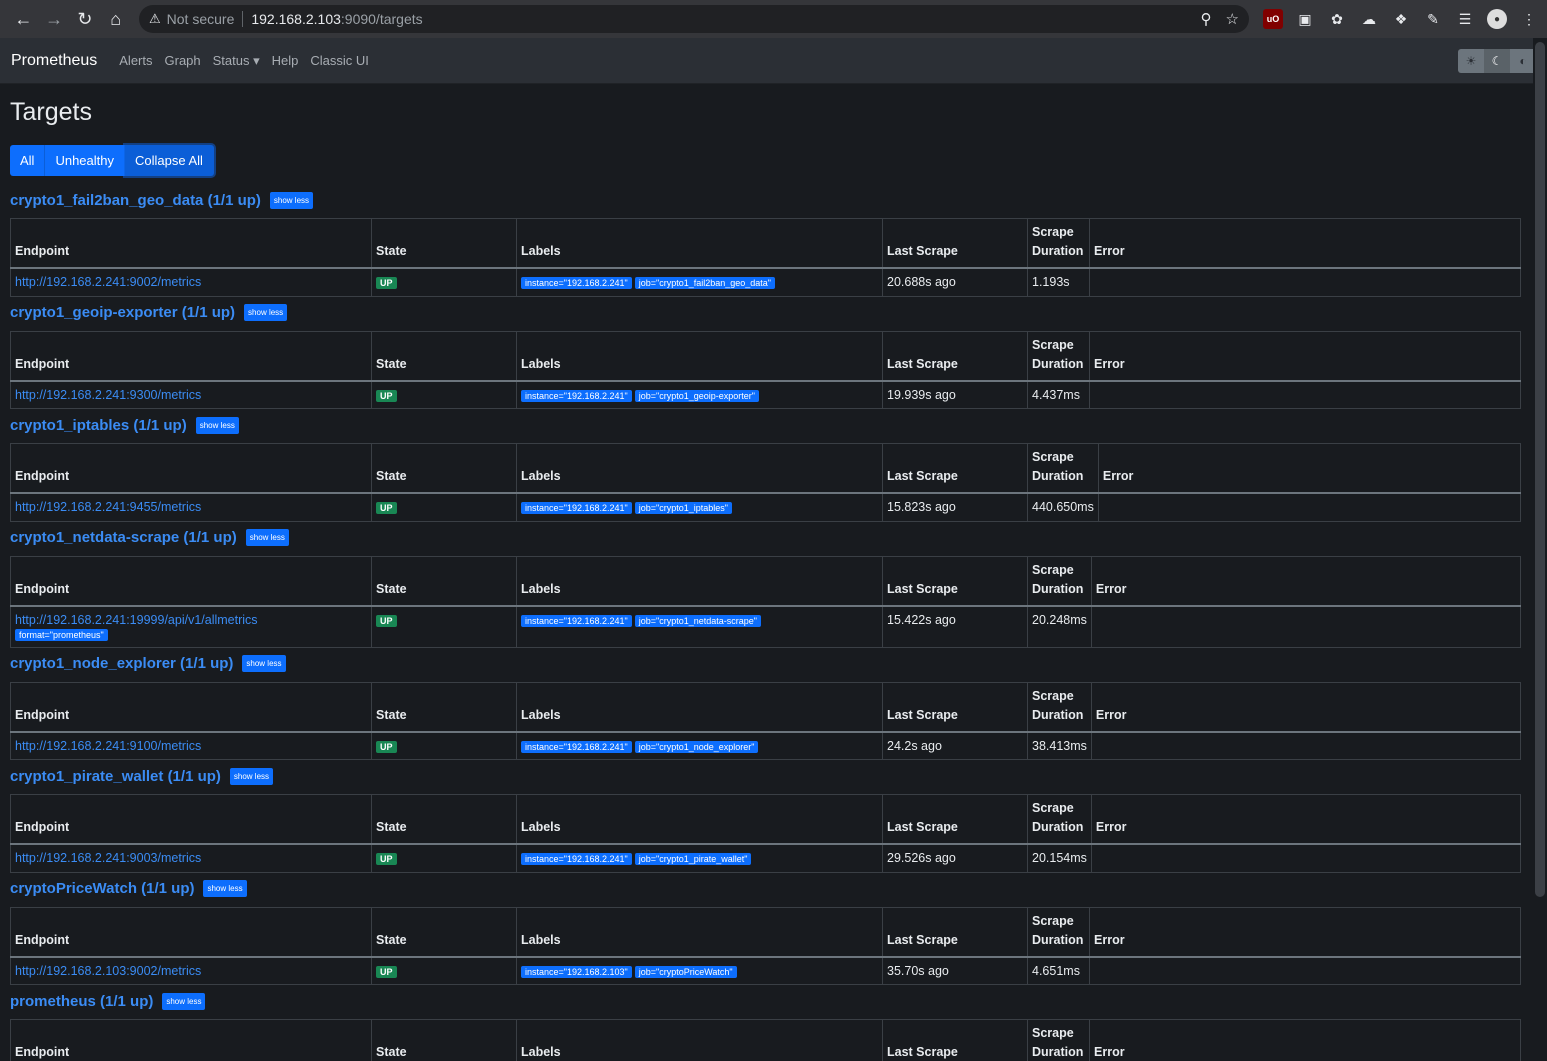  I want to click on label-badge: job="crypto1_fail2ban_geo_data", so click(704, 283).